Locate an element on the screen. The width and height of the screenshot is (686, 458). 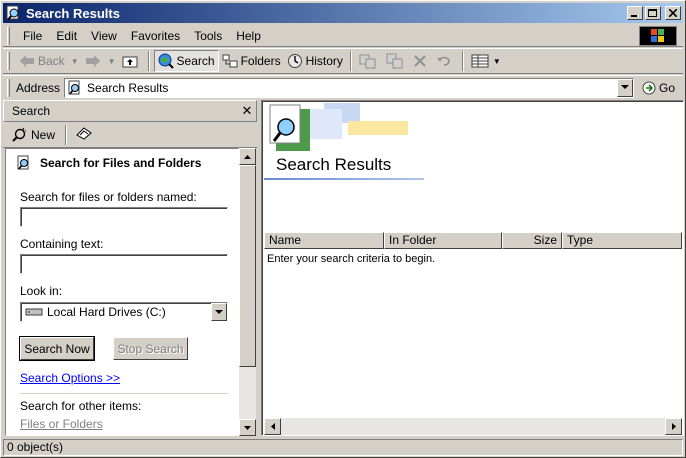
arrow-left-icon is located at coordinates (272, 426).